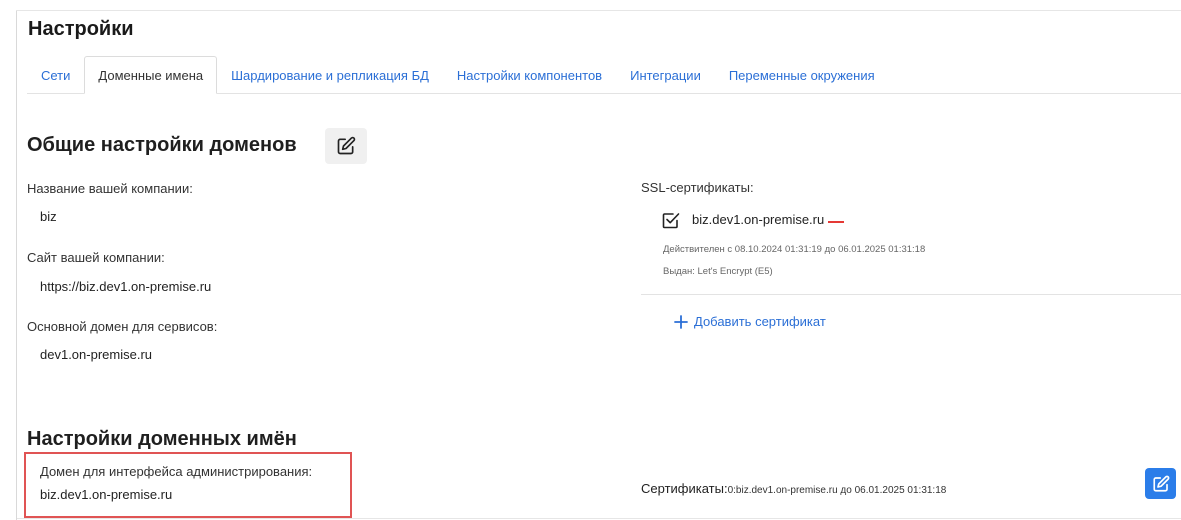 Image resolution: width=1181 pixels, height=520 pixels. What do you see at coordinates (718, 271) in the screenshot?
I see `certificate-issuer: Выдан: Let's Encrypt (E5)` at bounding box center [718, 271].